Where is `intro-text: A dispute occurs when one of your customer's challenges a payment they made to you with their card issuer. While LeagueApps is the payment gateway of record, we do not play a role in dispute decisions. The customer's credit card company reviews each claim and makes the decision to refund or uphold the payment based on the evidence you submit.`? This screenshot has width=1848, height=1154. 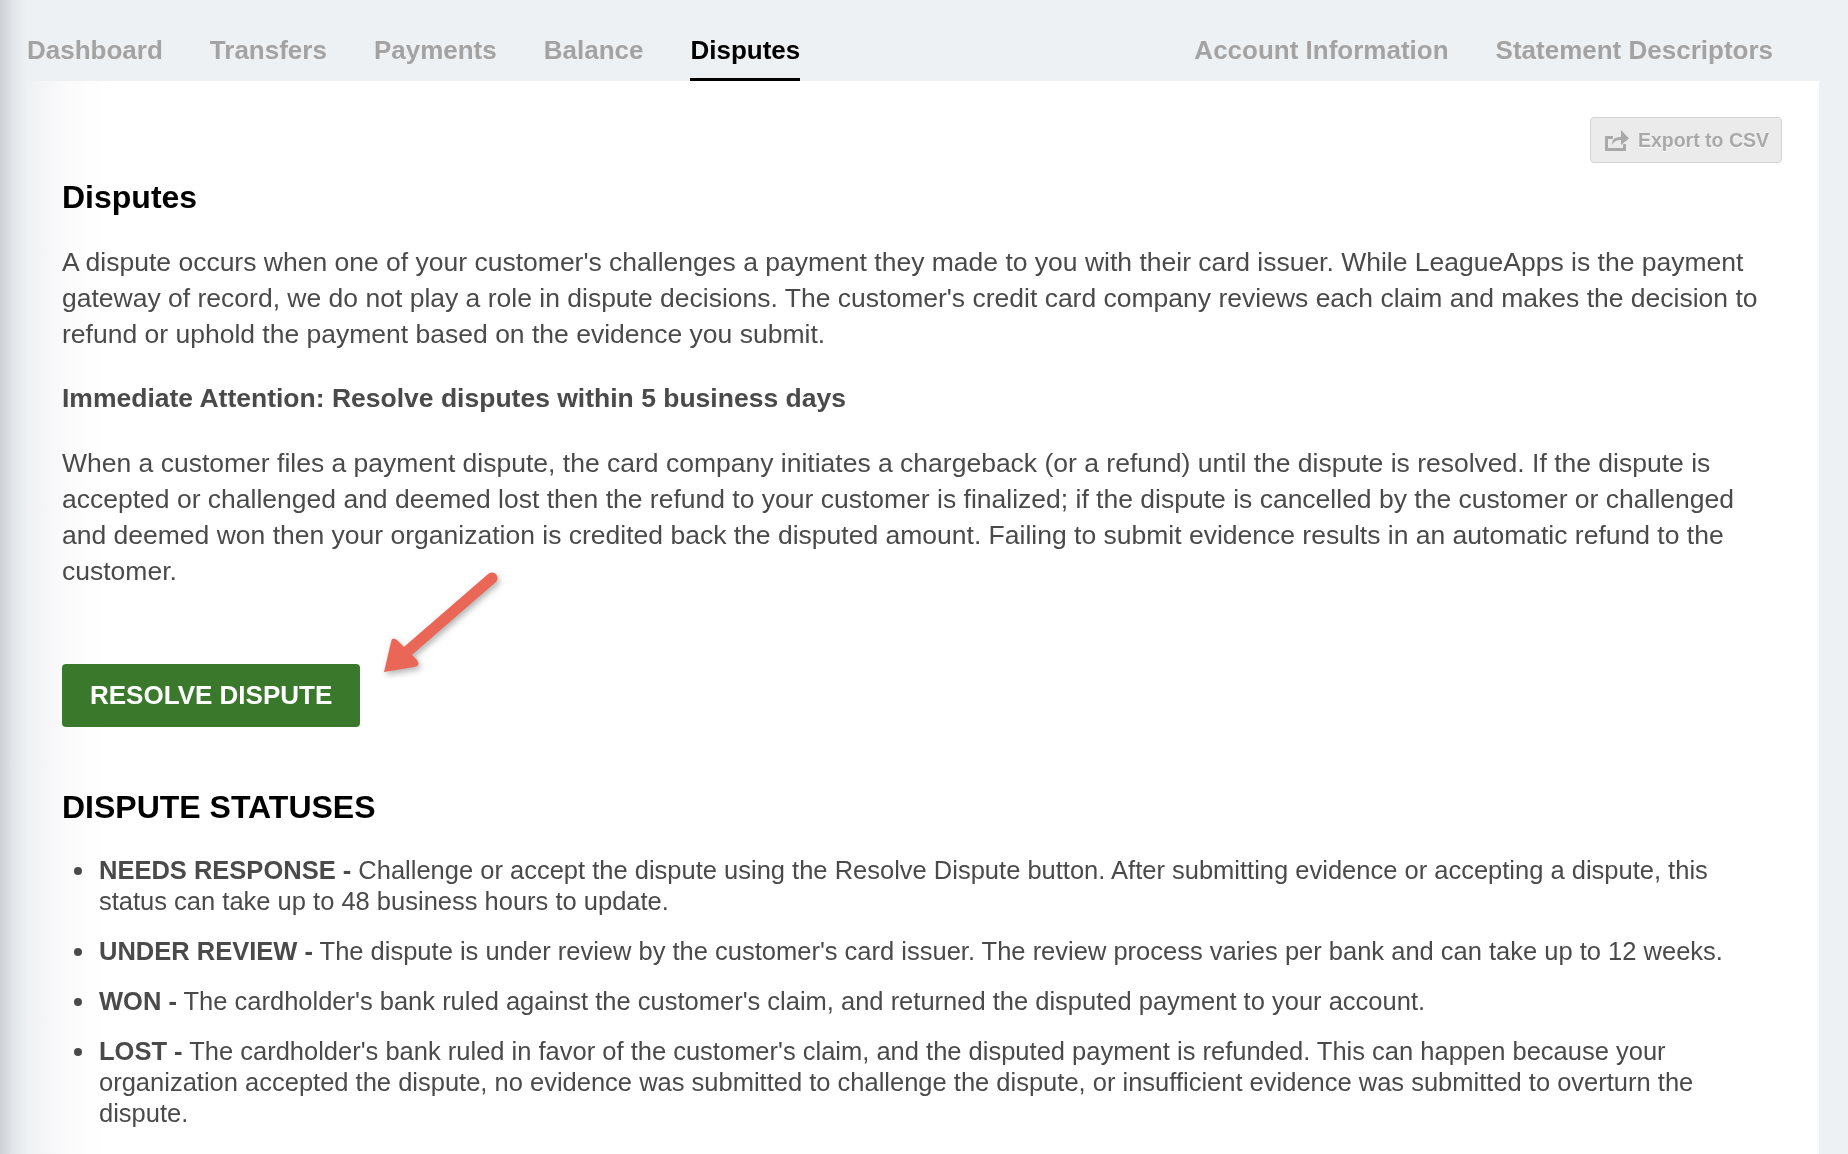 intro-text: A dispute occurs when one of your customer's challenges a payment they made to you with their card issuer. While LeagueApps is the payment gateway of record, we do not play a role in dispute decisions. The customer's credit card company reviews each claim and makes the decision to refund or uphold the payment based on the evidence you submit. is located at coordinates (910, 298).